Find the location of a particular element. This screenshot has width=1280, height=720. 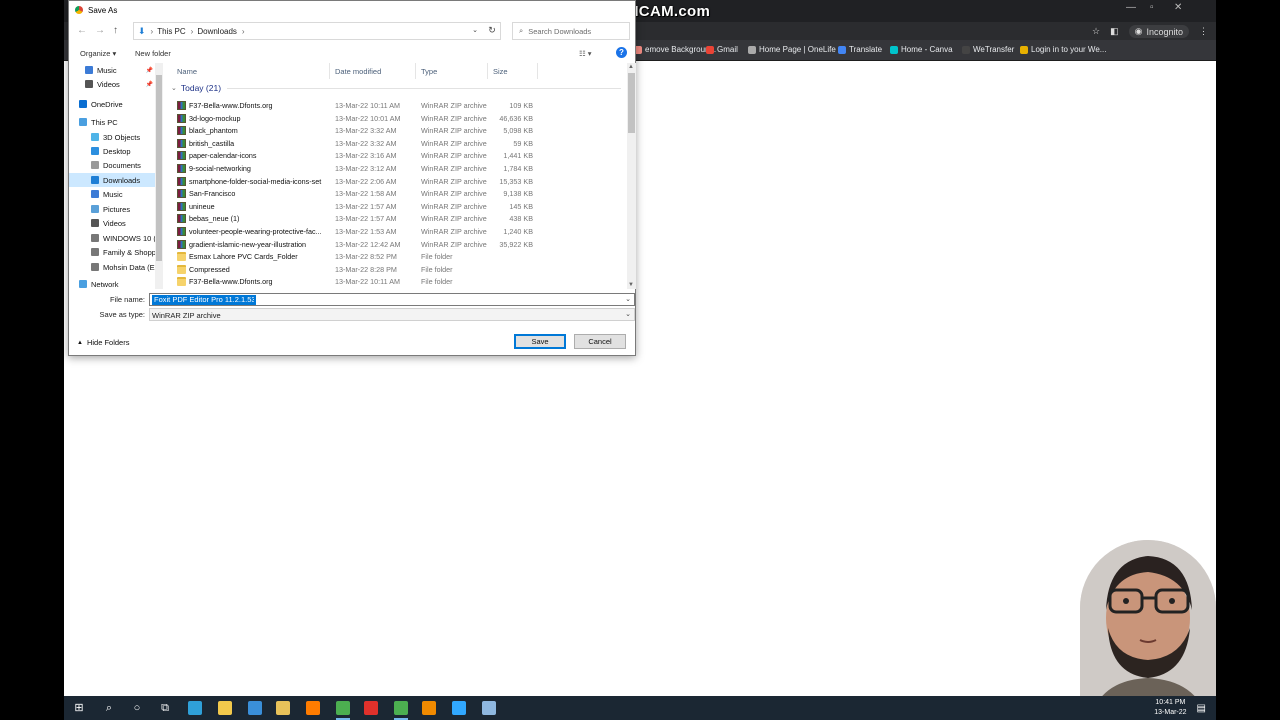

breadcrumb-this-pc: This PC is located at coordinates (171, 31).